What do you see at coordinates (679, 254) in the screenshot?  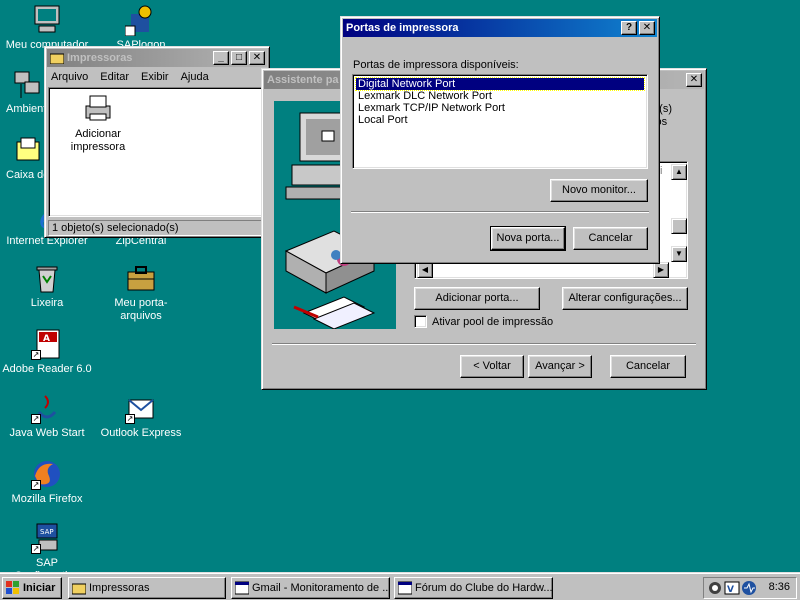 I see `scroll-down-button: ▼` at bounding box center [679, 254].